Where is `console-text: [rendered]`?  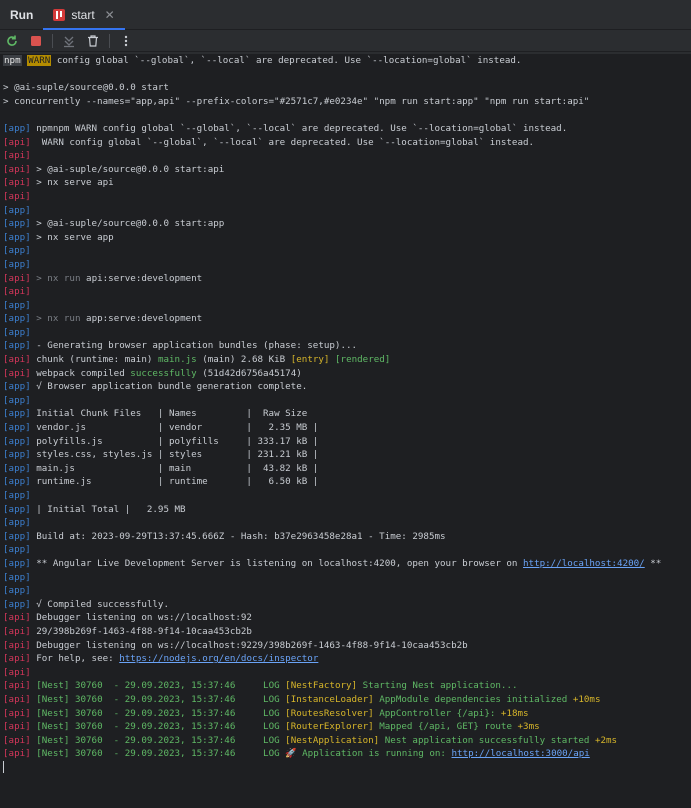
console-text: [rendered] is located at coordinates (363, 360).